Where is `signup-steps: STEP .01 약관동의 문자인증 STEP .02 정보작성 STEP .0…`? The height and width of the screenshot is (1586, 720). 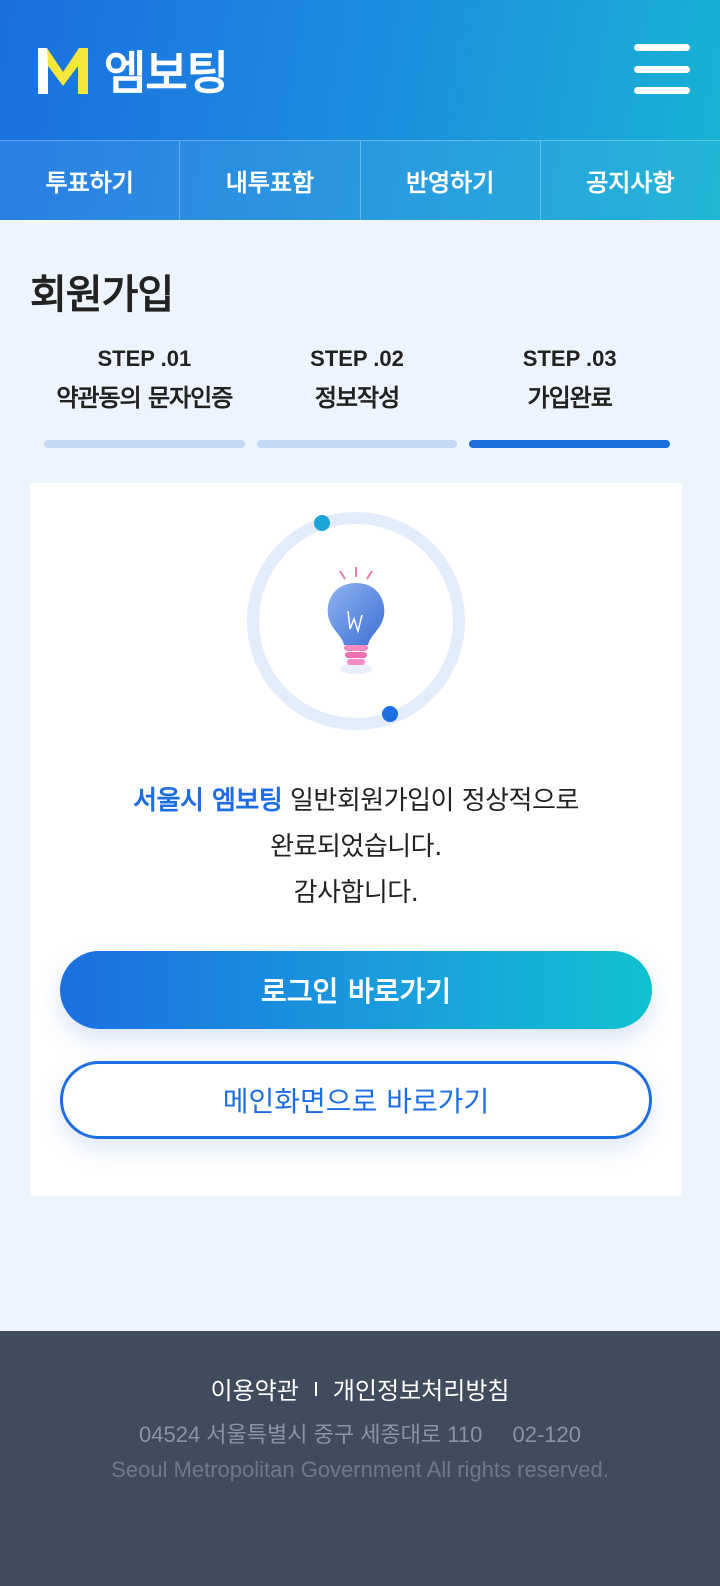
signup-steps: STEP .01 약관동의 문자인증 STEP .02 정보작성 STEP .0… is located at coordinates (357, 395).